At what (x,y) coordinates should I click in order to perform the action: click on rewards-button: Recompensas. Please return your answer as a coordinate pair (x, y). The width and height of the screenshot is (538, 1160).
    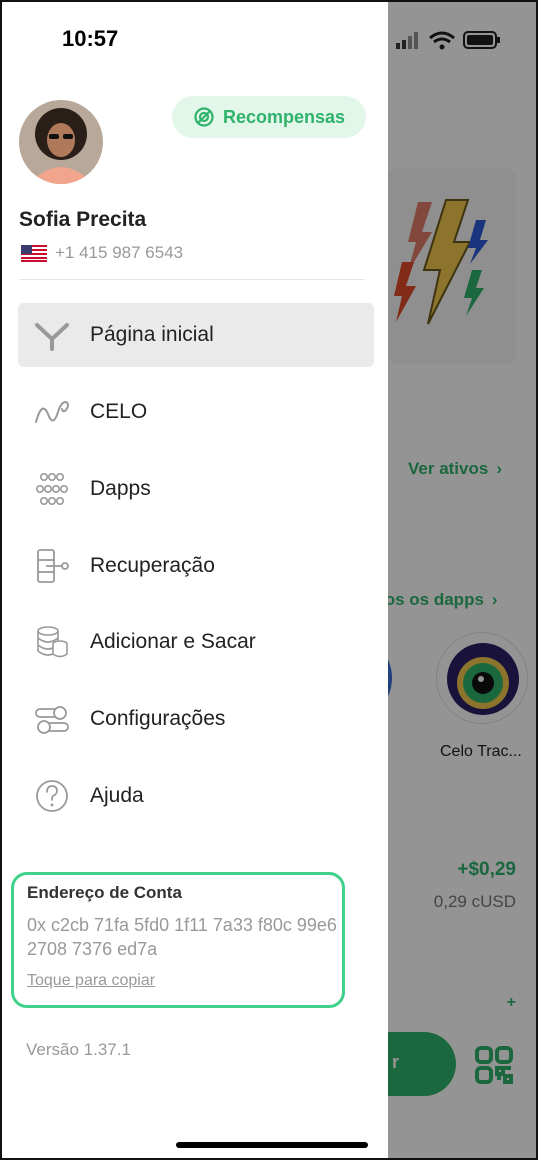
    Looking at the image, I should click on (269, 117).